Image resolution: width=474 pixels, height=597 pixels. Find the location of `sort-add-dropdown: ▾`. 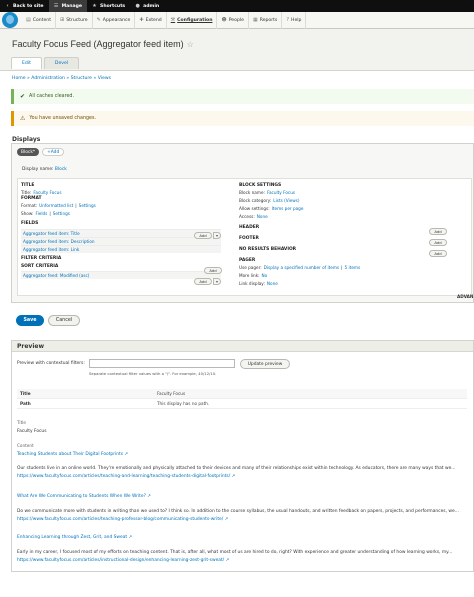

sort-add-dropdown: ▾ is located at coordinates (217, 281).